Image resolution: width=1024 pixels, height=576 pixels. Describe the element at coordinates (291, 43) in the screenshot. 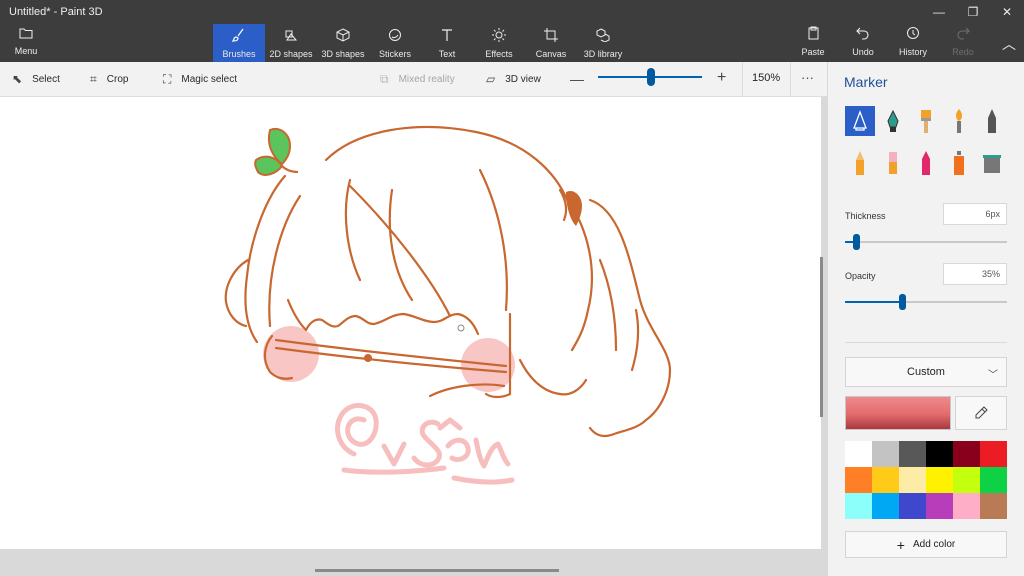

I see `tab-2d-shapes: 2D shapes` at that location.